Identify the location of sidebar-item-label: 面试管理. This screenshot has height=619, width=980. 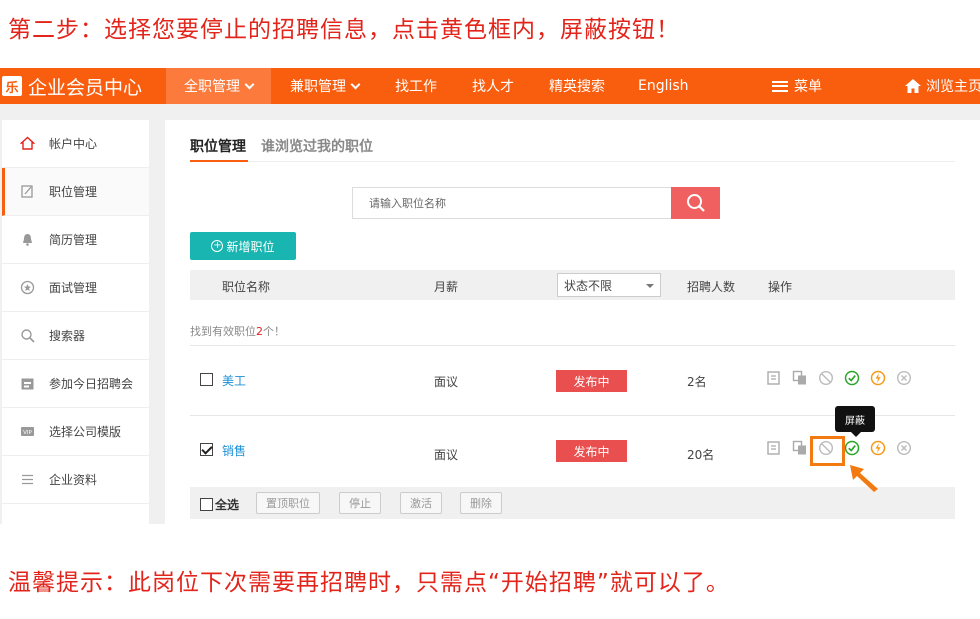
(73, 288).